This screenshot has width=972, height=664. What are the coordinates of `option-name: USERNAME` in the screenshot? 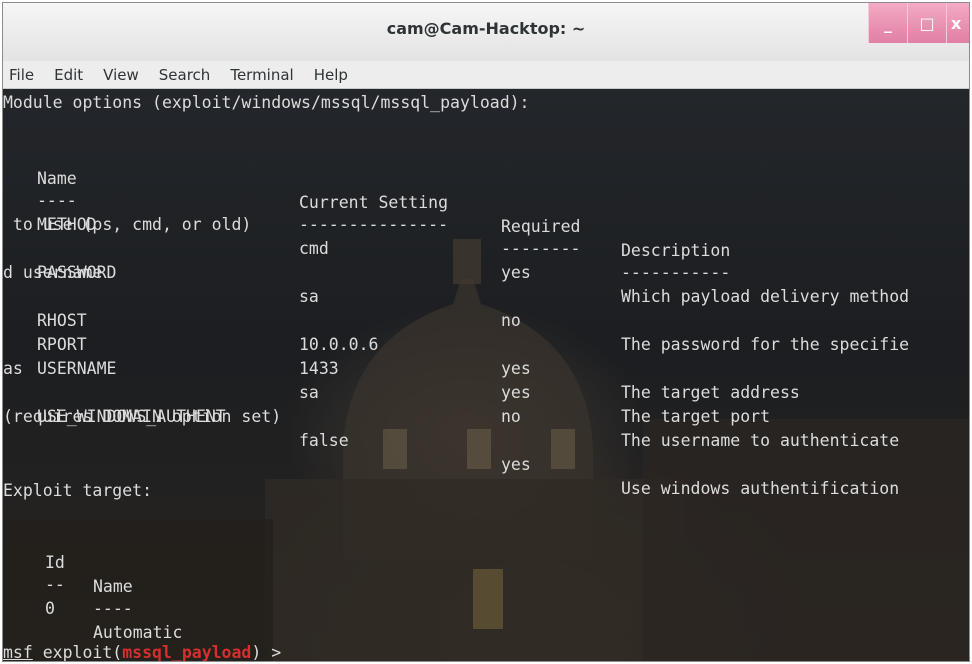 It's located at (77, 368).